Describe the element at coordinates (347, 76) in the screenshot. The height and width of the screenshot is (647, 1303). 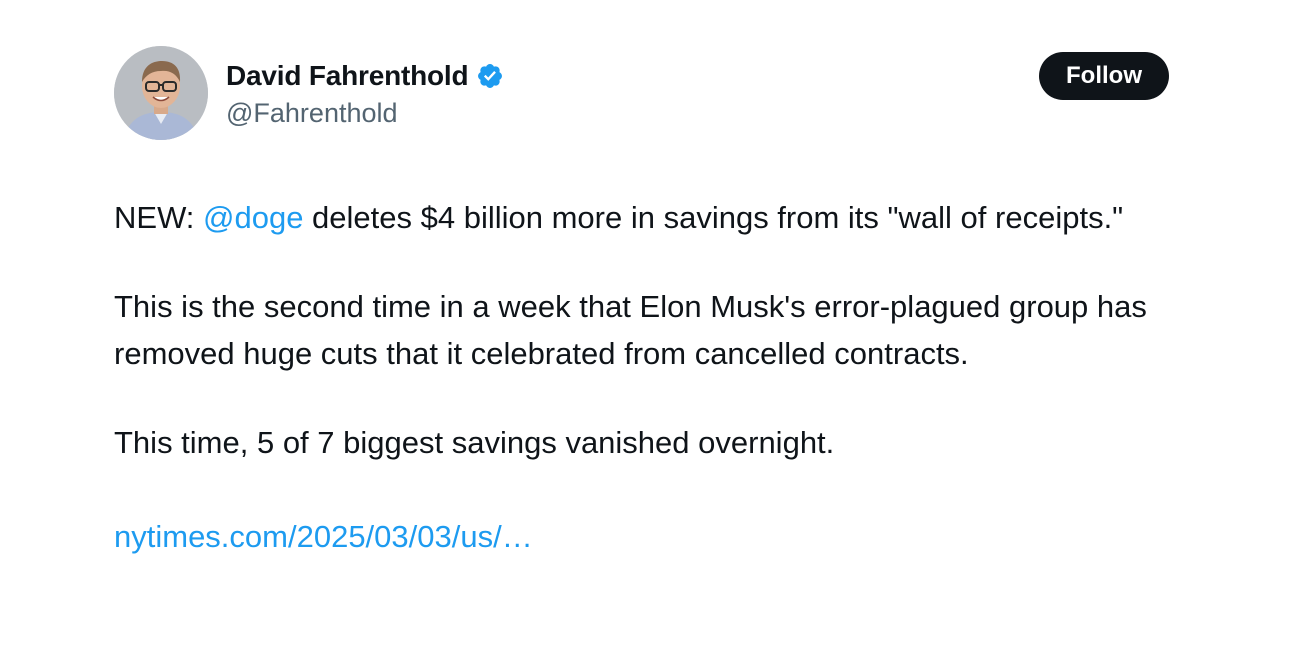
I see `author-display-name: David Fahrenthold` at that location.